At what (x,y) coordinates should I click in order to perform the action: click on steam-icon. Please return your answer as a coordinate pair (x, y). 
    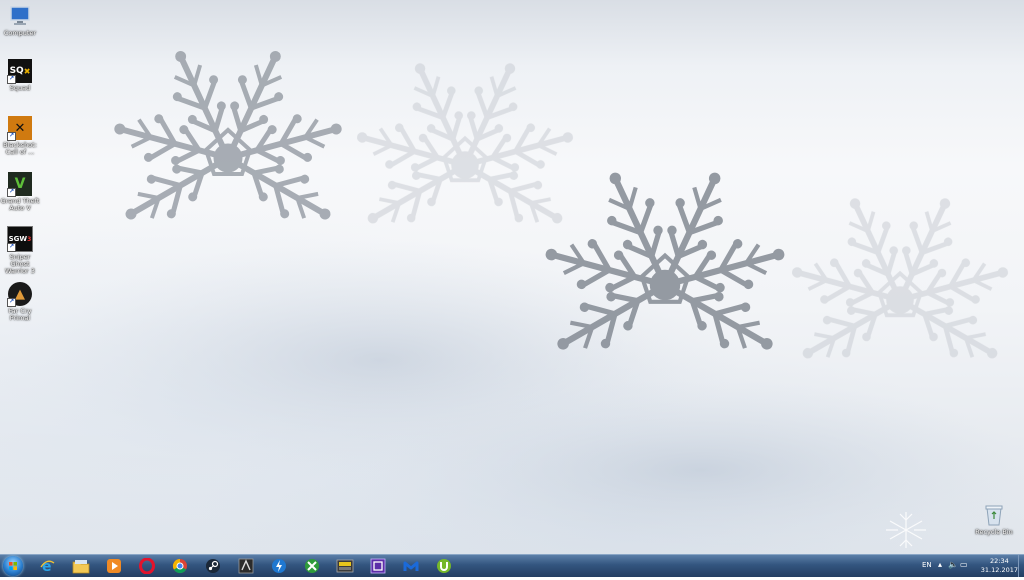
    Looking at the image, I should click on (213, 566).